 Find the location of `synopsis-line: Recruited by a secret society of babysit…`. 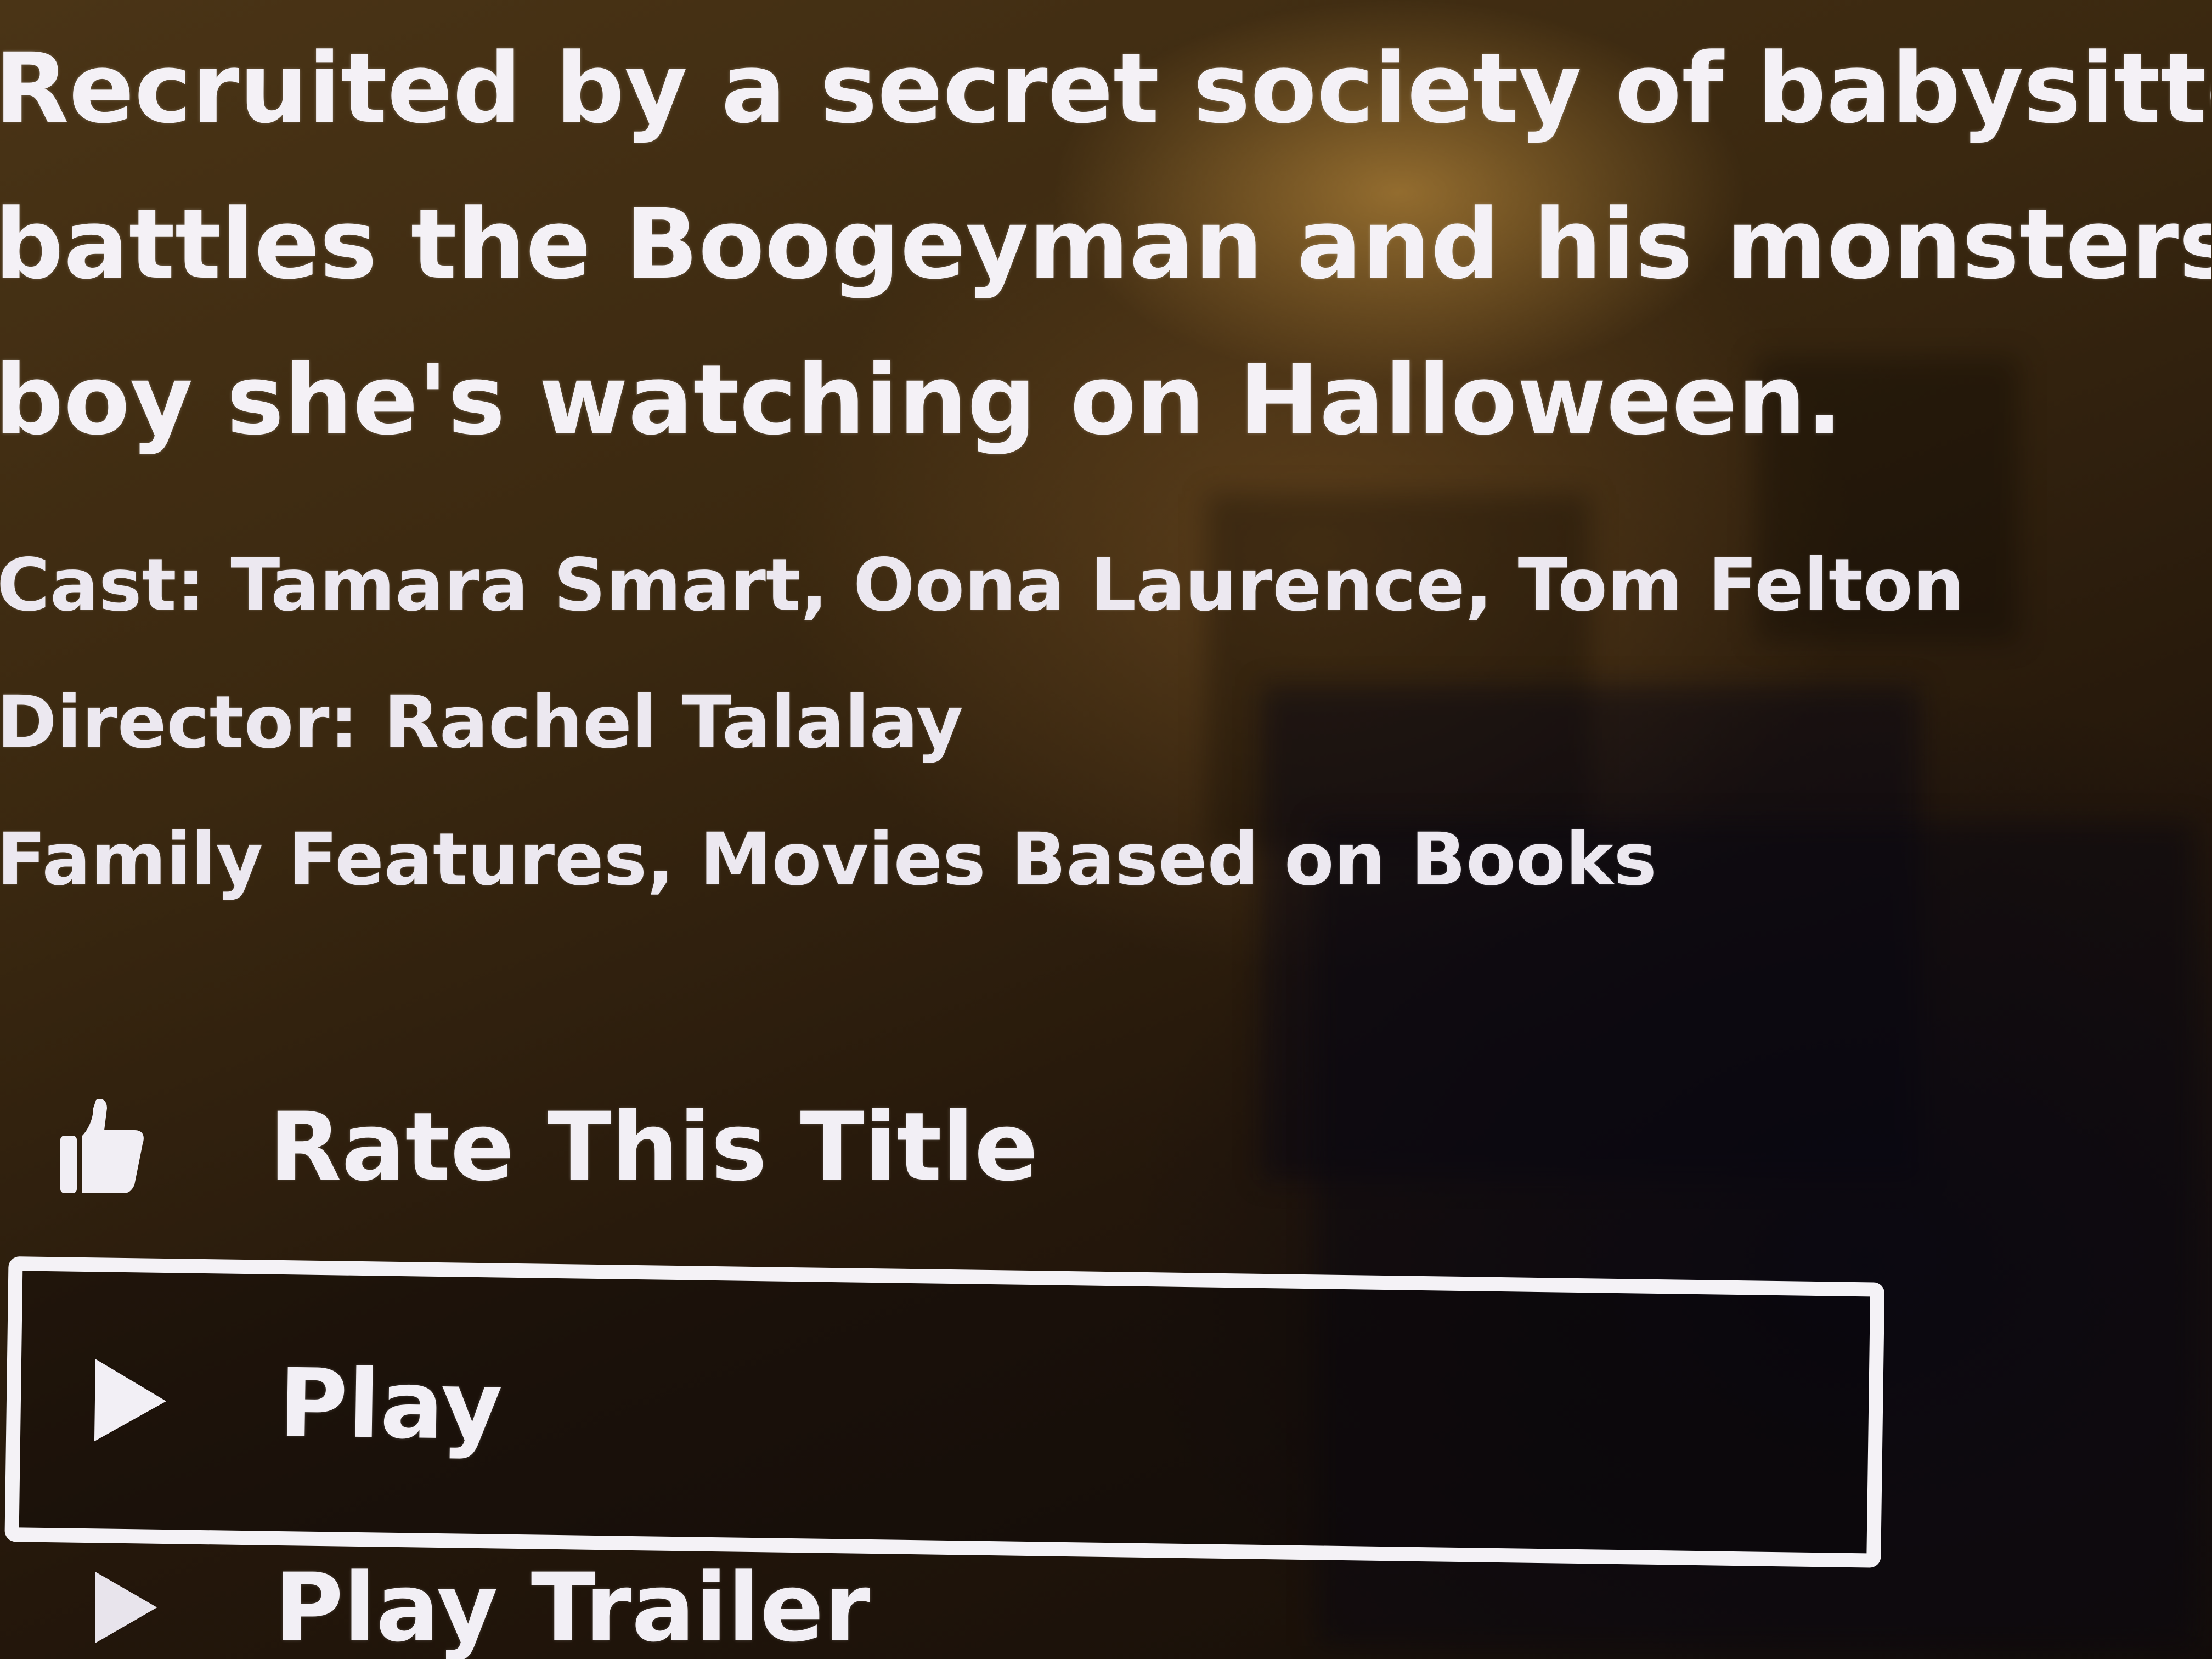

synopsis-line: Recruited by a secret society of babysit… is located at coordinates (1105, 88).